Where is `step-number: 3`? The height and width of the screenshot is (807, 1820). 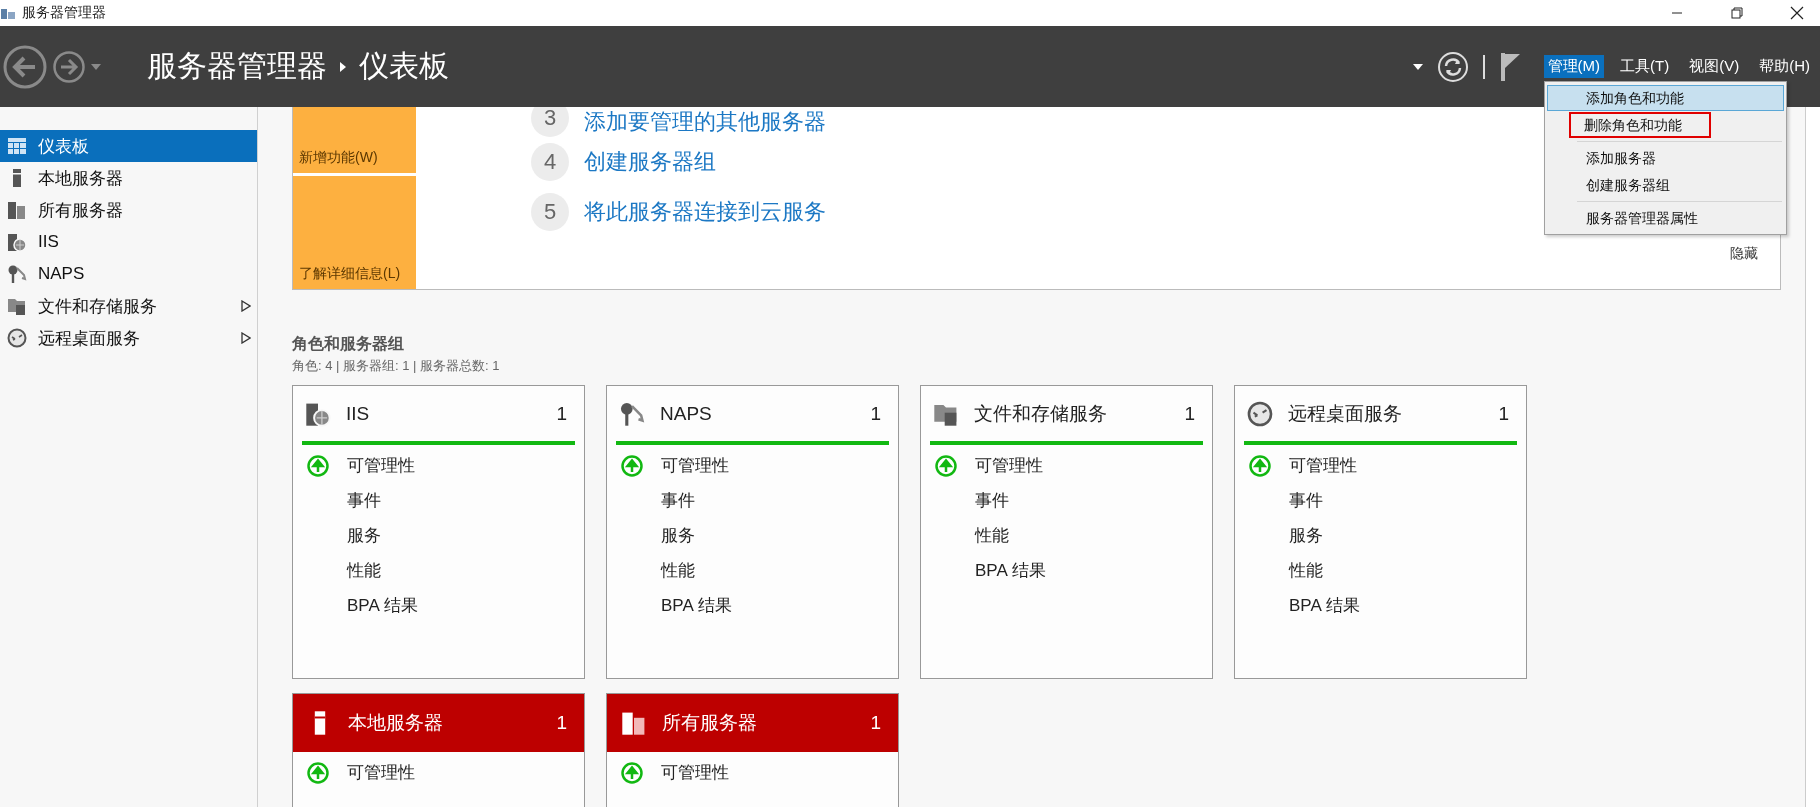 step-number: 3 is located at coordinates (550, 122).